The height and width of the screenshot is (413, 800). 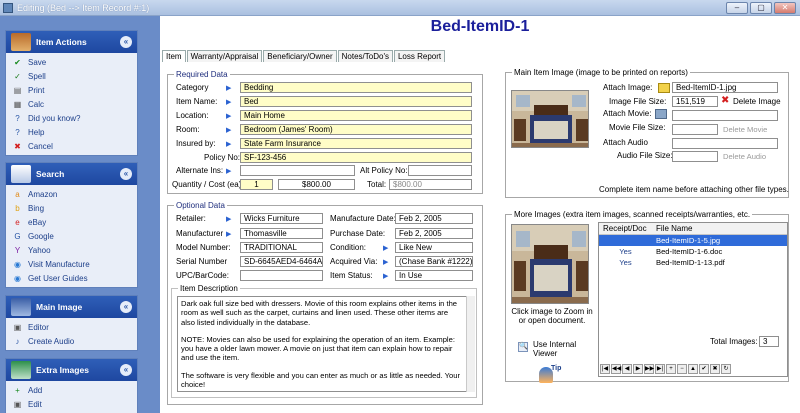 I want to click on category-field: Bedding, so click(x=356, y=87).